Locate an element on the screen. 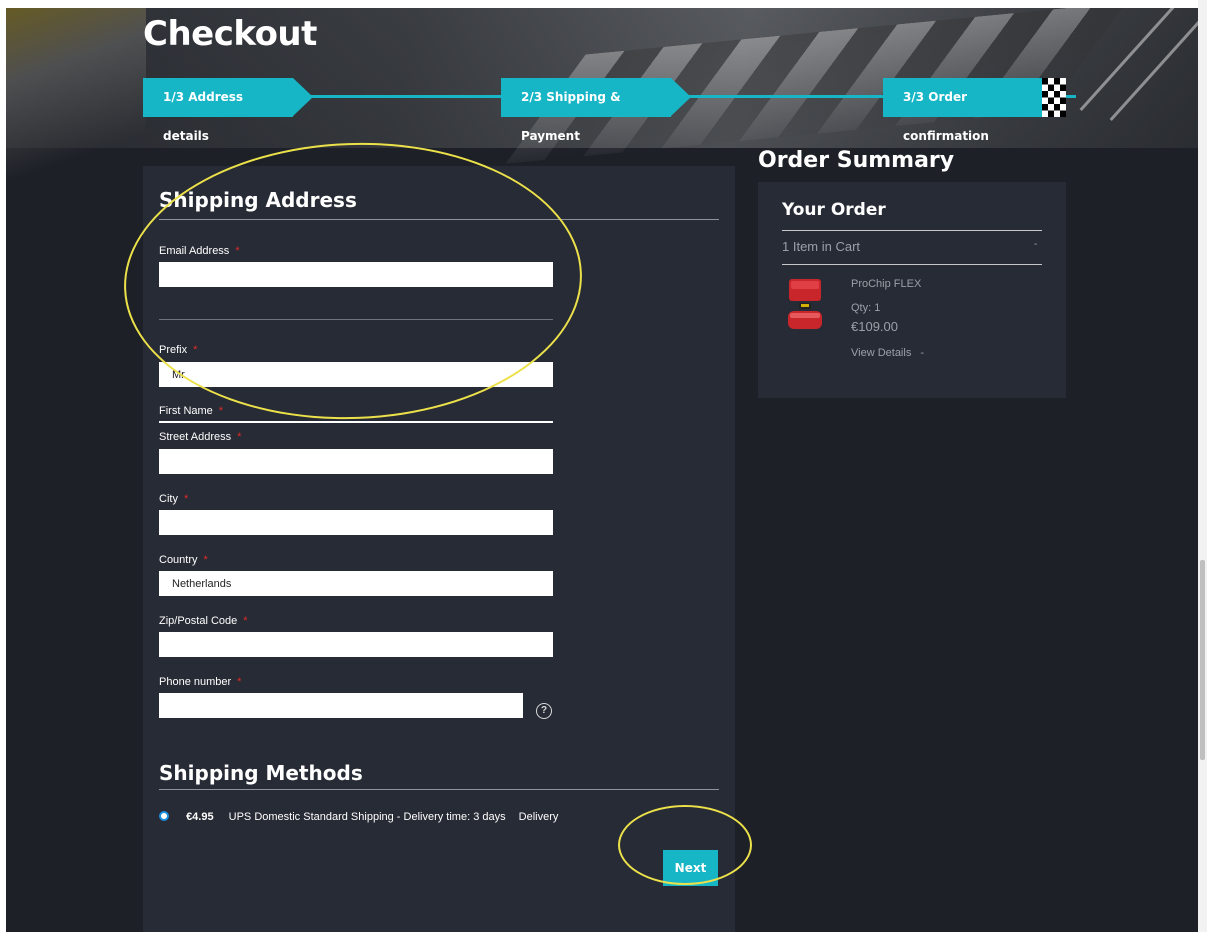 The image size is (1207, 932). question-circle-icon: ? is located at coordinates (544, 711).